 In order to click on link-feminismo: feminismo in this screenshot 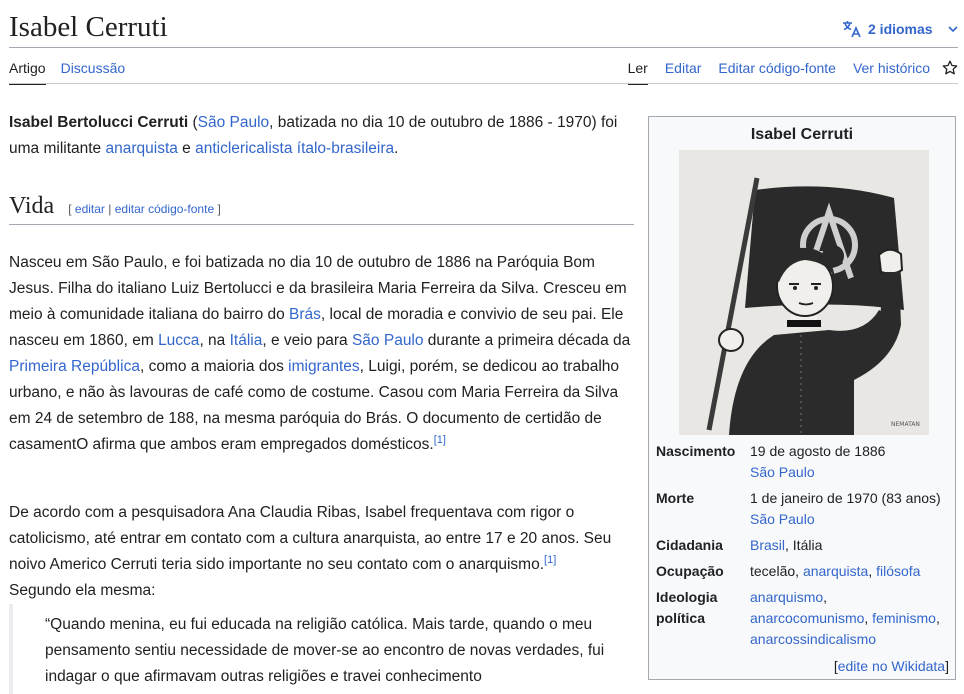, I will do `click(904, 618)`.